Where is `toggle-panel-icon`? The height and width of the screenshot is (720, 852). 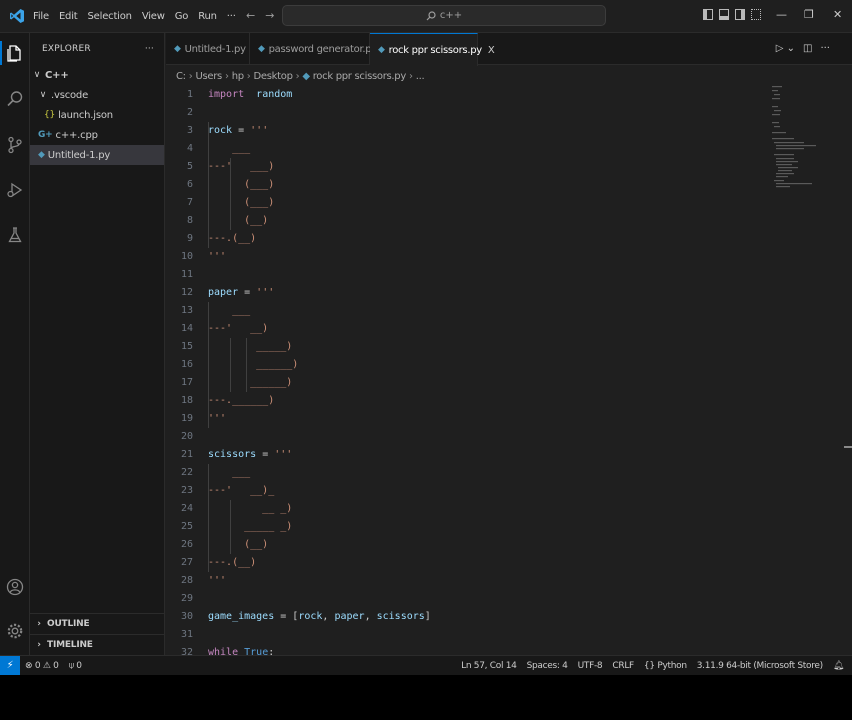 toggle-panel-icon is located at coordinates (724, 14).